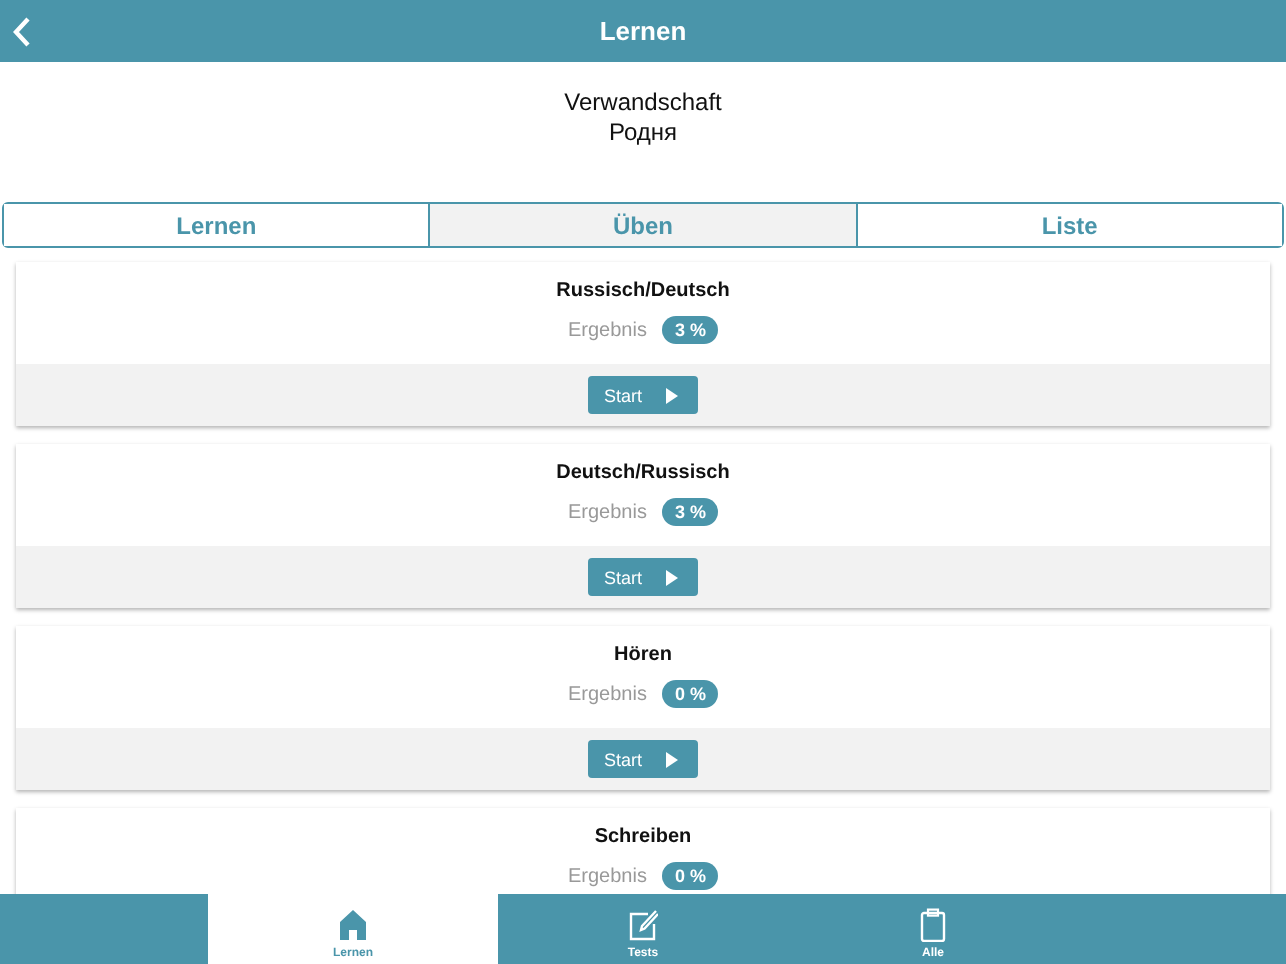  I want to click on exercise-title: Schreiben, so click(643, 837).